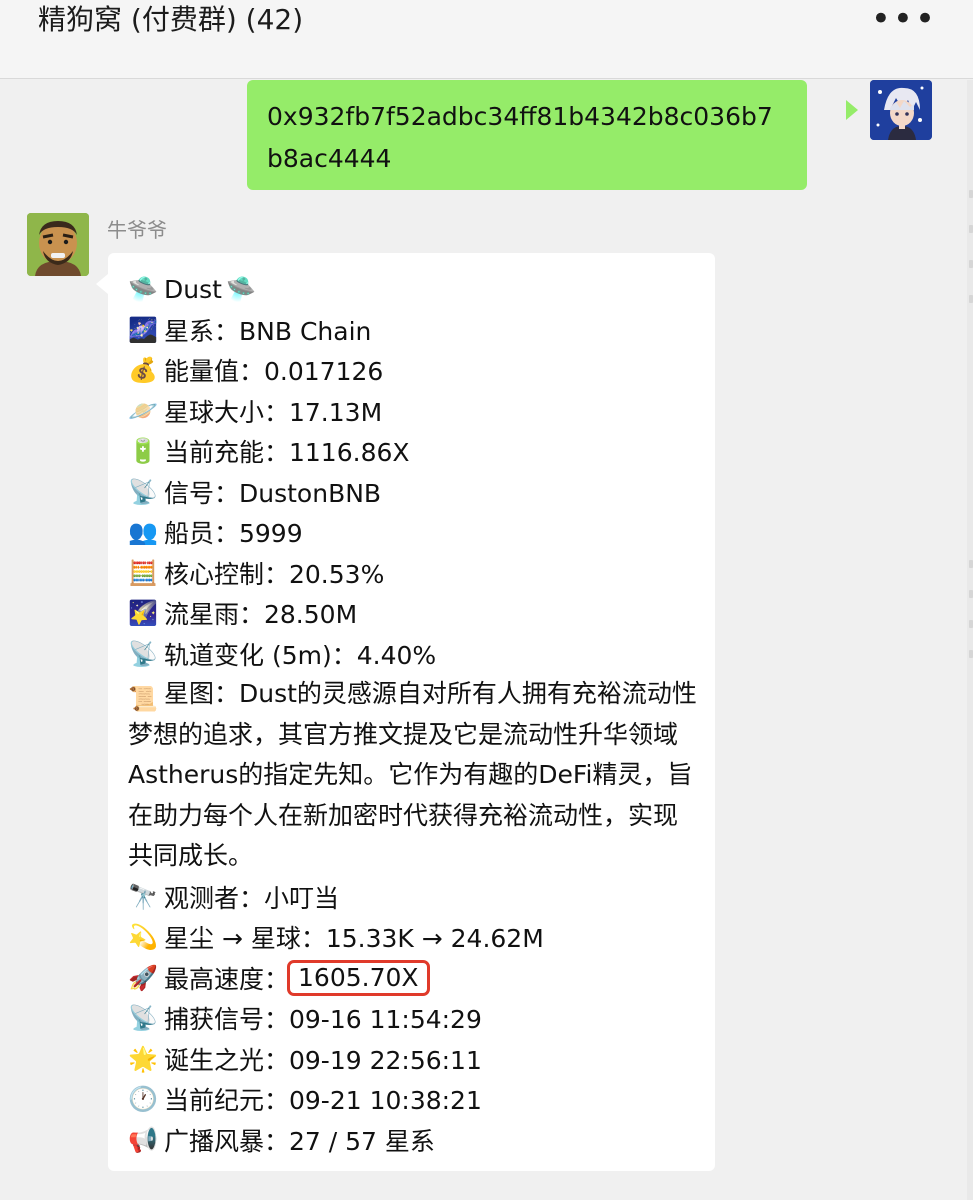 This screenshot has width=973, height=1200. I want to click on info-line: 🧮 核心控制：20.53%, so click(411, 573).